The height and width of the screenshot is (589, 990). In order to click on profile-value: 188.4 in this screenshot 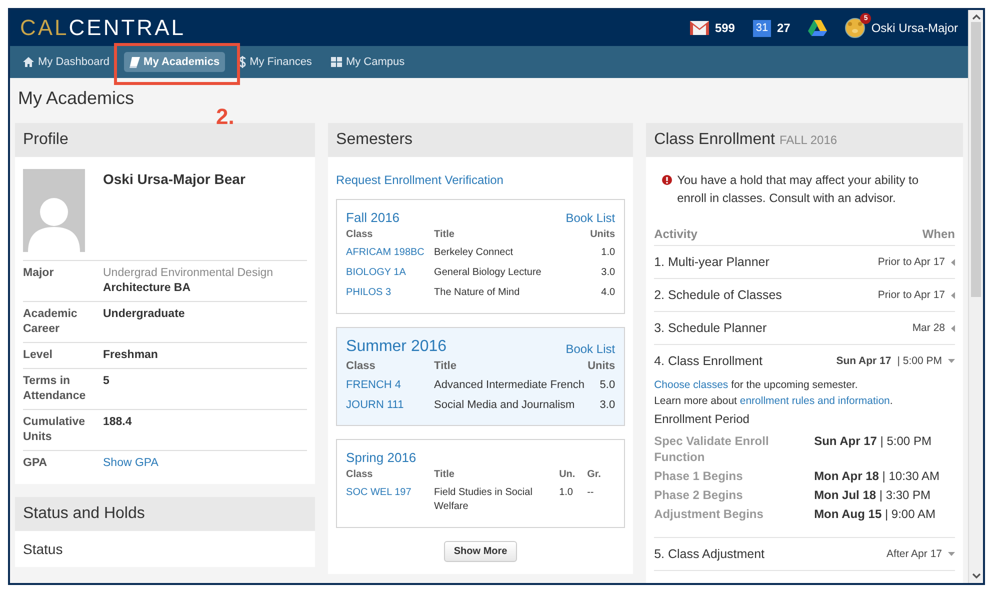, I will do `click(118, 422)`.